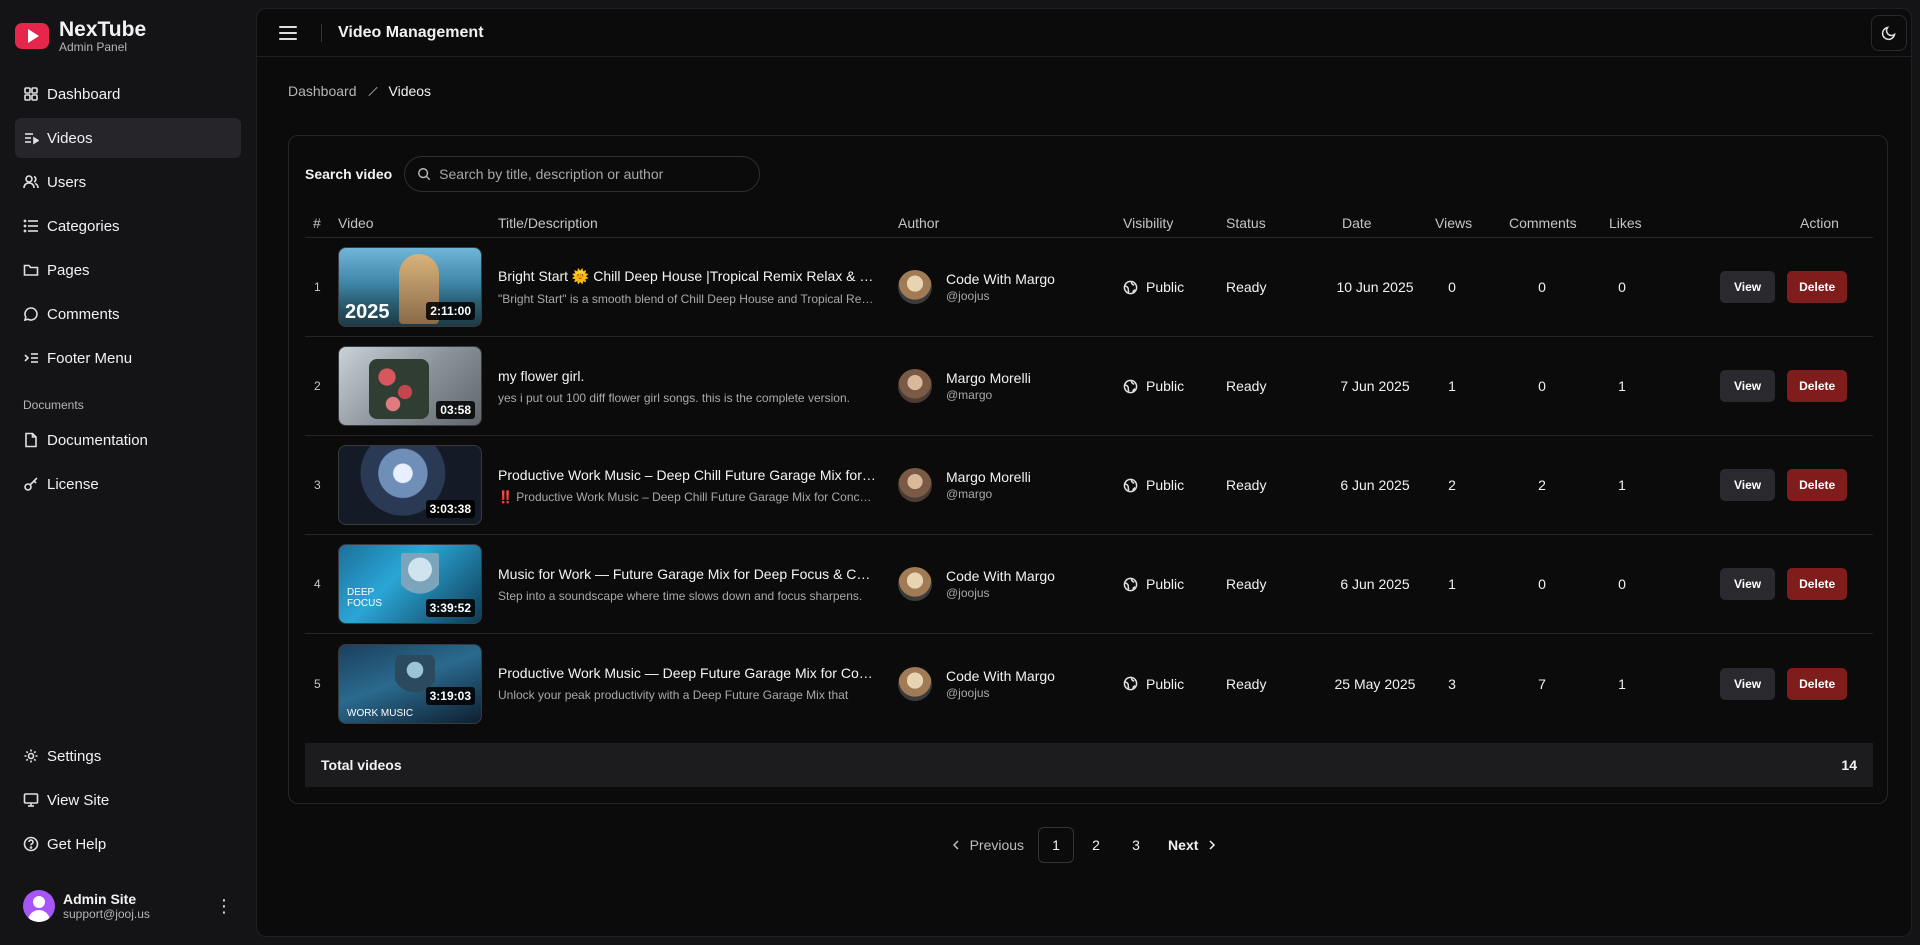 This screenshot has width=1920, height=945. Describe the element at coordinates (128, 94) in the screenshot. I see `sidebar-item-dashboard: Dashboard` at that location.